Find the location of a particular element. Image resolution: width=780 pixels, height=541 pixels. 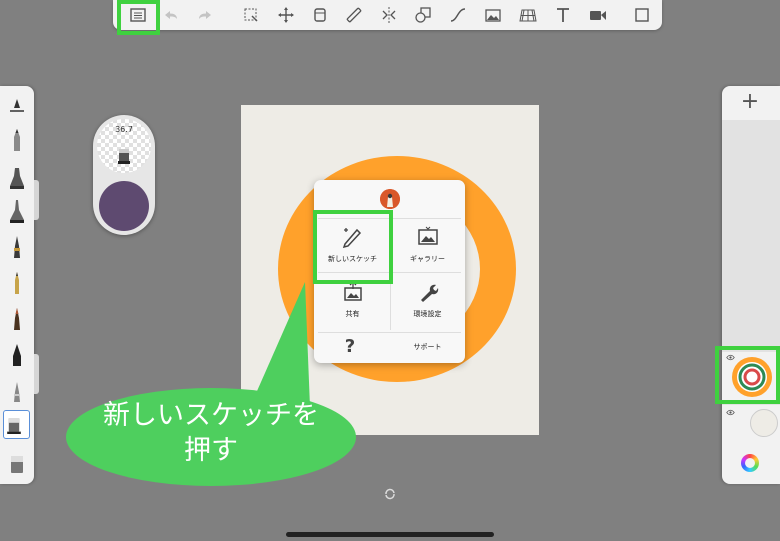

home-indicator is located at coordinates (390, 534).